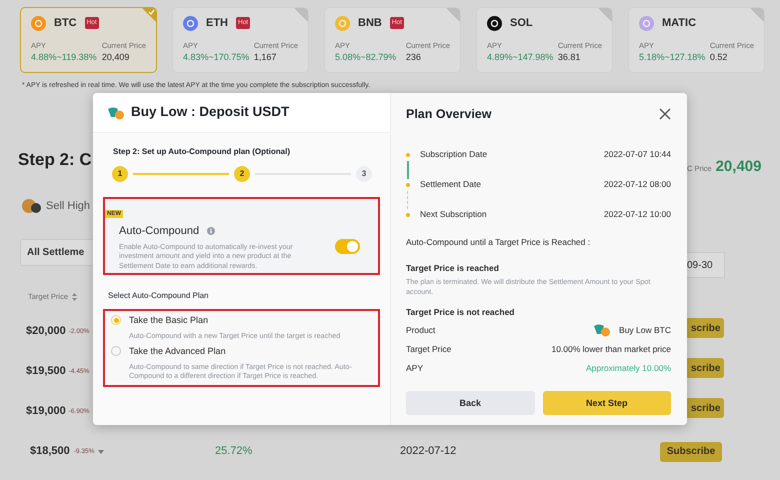 This screenshot has height=480, width=780. I want to click on detail-label: Target Price, so click(429, 349).